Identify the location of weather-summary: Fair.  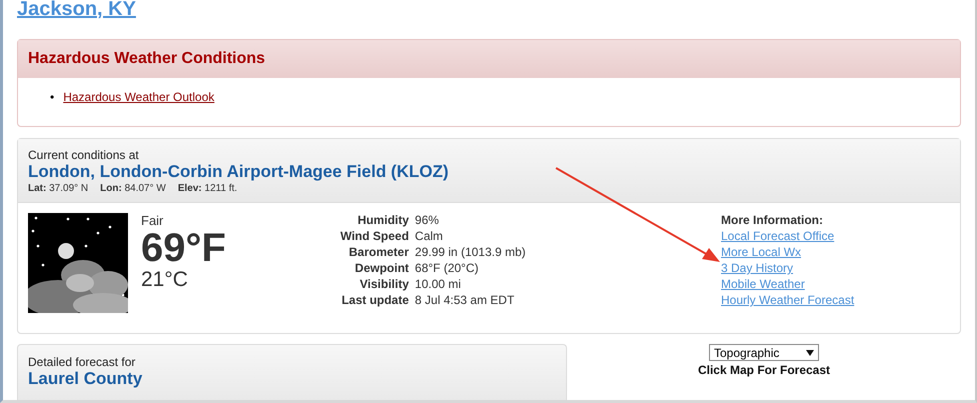
(152, 220).